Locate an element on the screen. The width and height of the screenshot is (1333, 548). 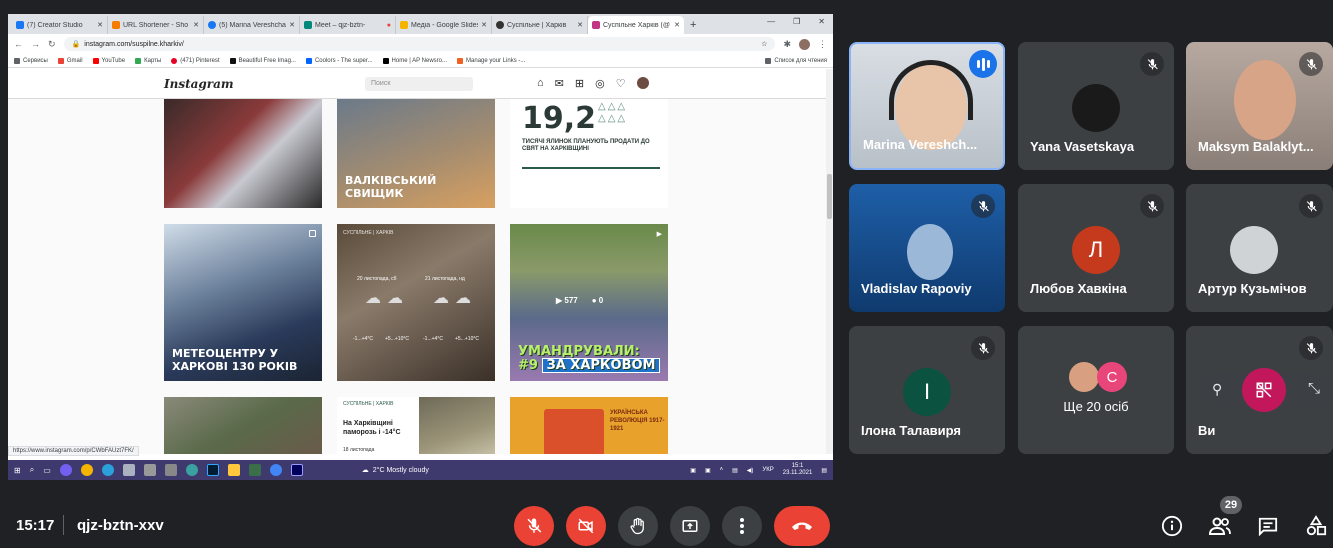
more-options-button is located at coordinates (742, 526).